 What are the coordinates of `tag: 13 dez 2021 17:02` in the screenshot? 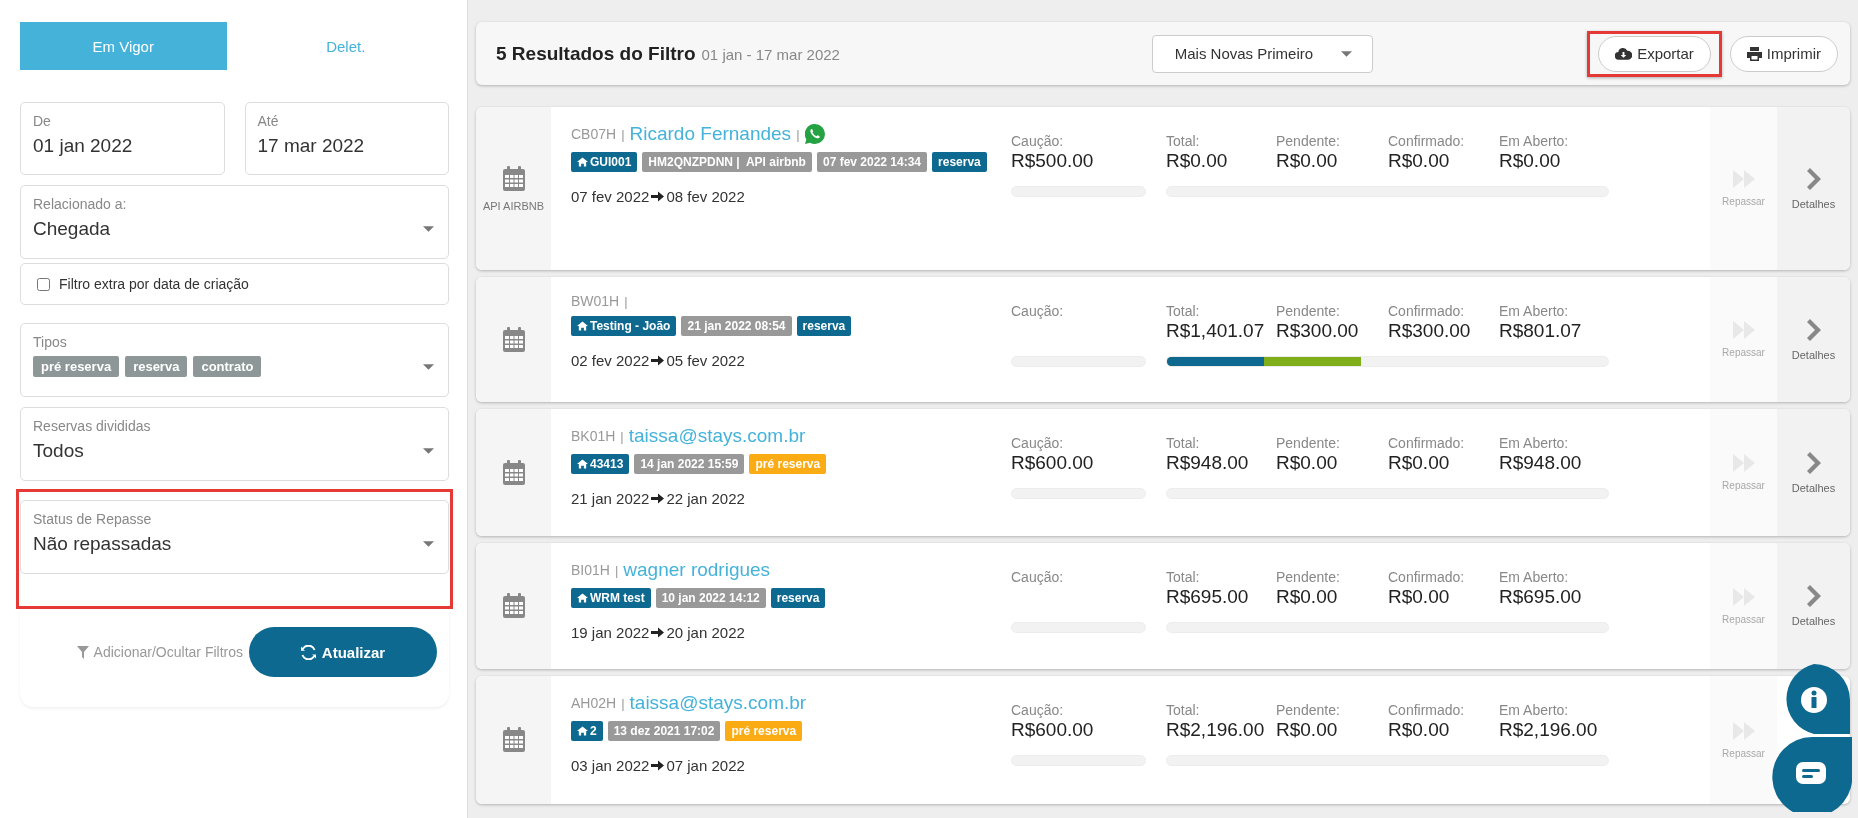 It's located at (664, 731).